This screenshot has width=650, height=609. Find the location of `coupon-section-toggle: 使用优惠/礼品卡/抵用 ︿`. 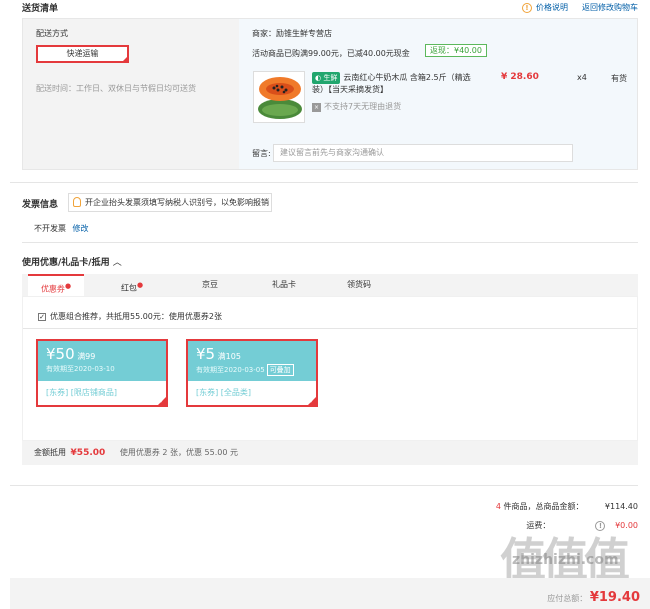

coupon-section-toggle: 使用优惠/礼品卡/抵用 ︿ is located at coordinates (72, 261).